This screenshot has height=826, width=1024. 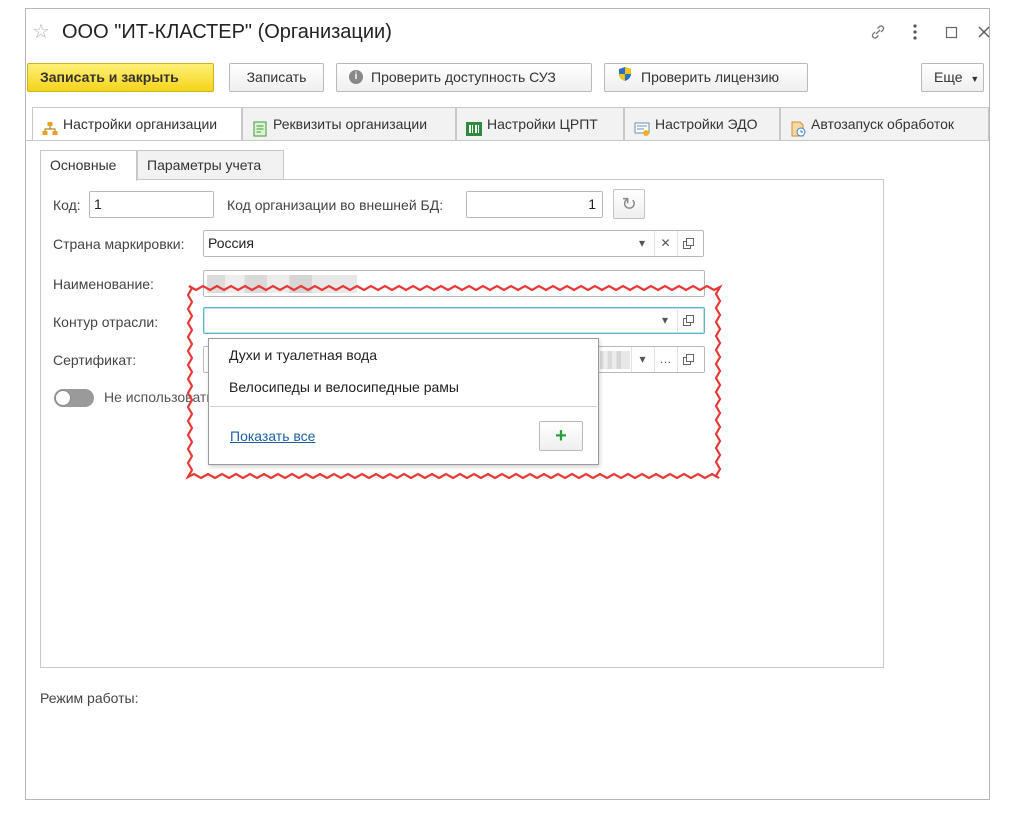 I want to click on tab-label: Реквизиты организации, so click(x=350, y=124).